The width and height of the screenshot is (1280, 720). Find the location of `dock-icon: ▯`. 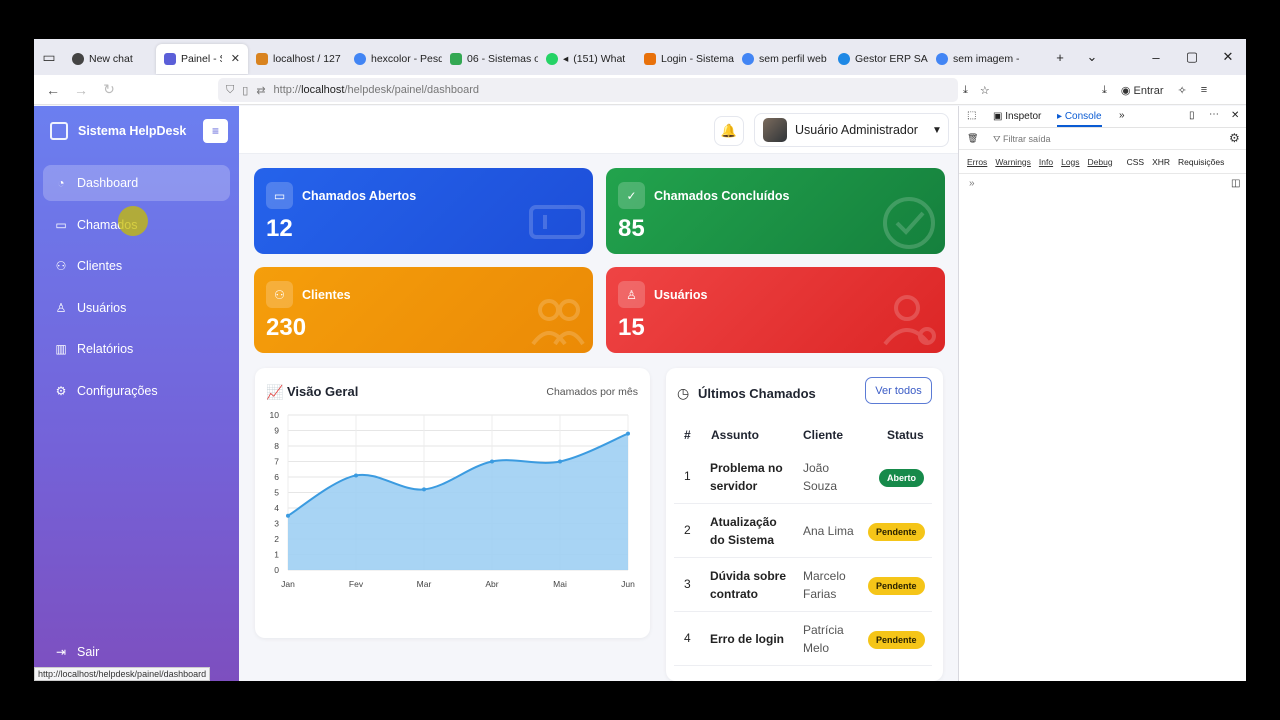

dock-icon: ▯ is located at coordinates (1192, 115).